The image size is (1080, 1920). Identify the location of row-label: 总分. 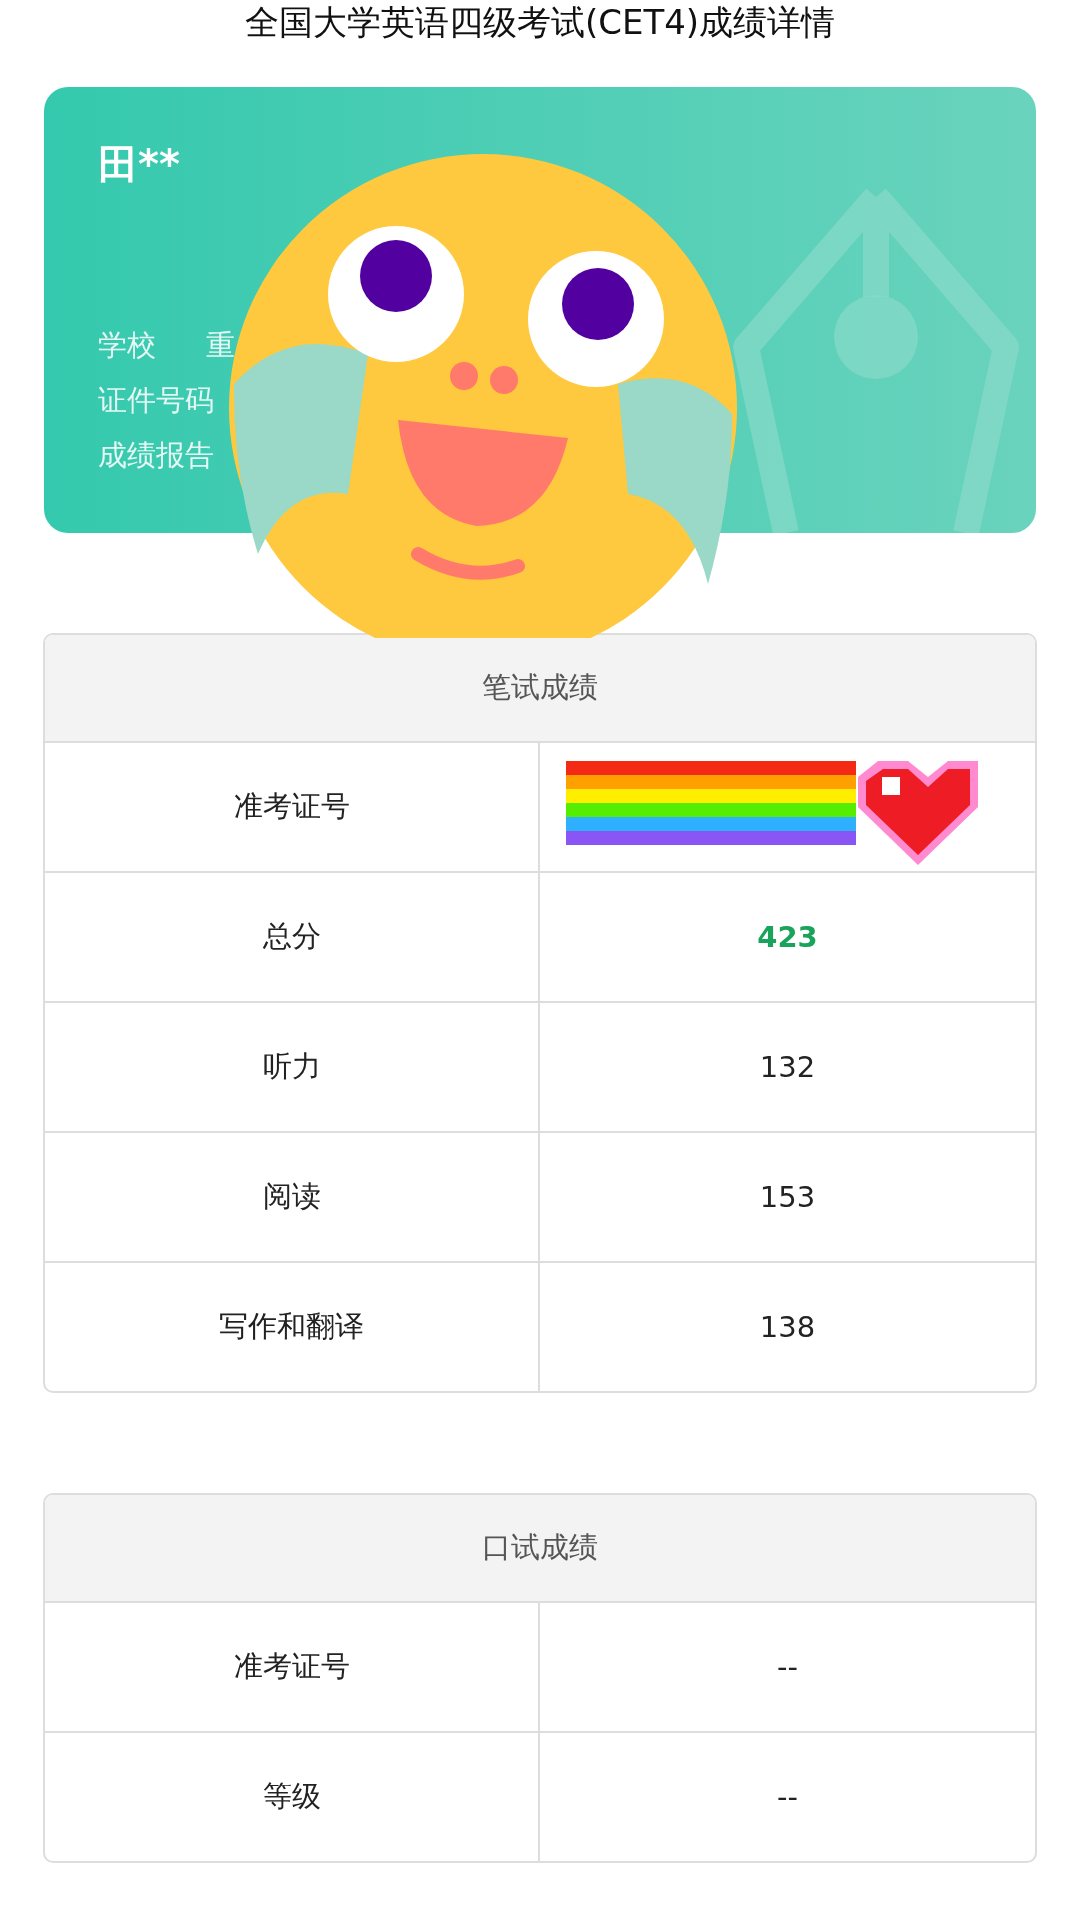
(291, 936).